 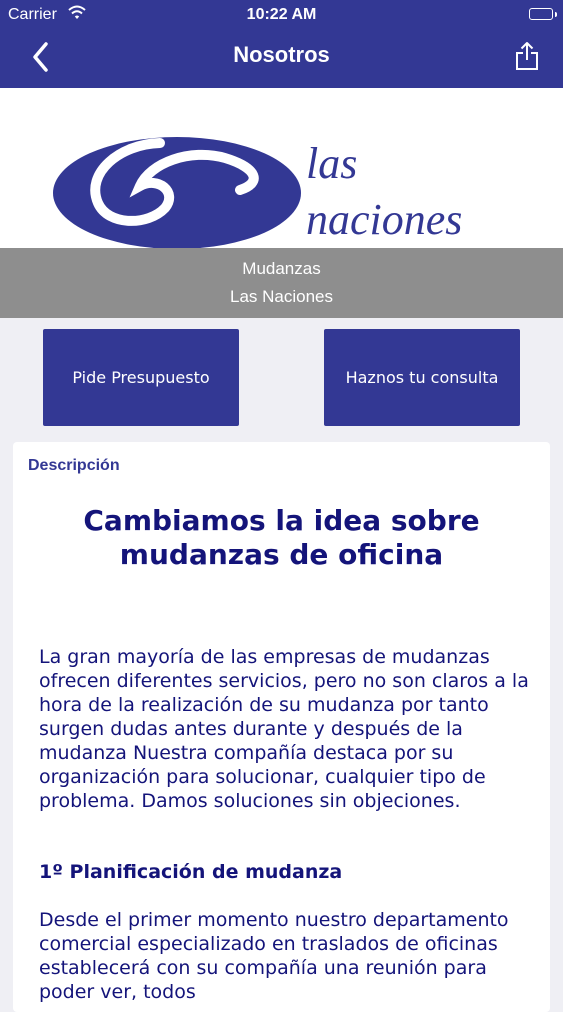 I want to click on share-icon, so click(x=527, y=56).